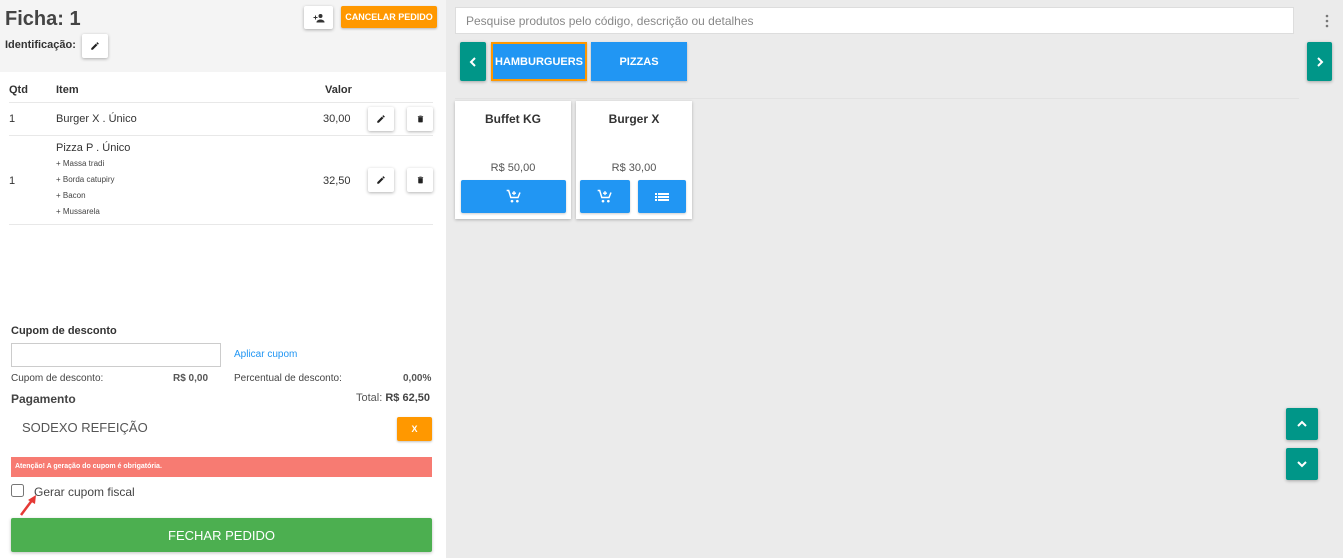  I want to click on customer-button, so click(318, 17).